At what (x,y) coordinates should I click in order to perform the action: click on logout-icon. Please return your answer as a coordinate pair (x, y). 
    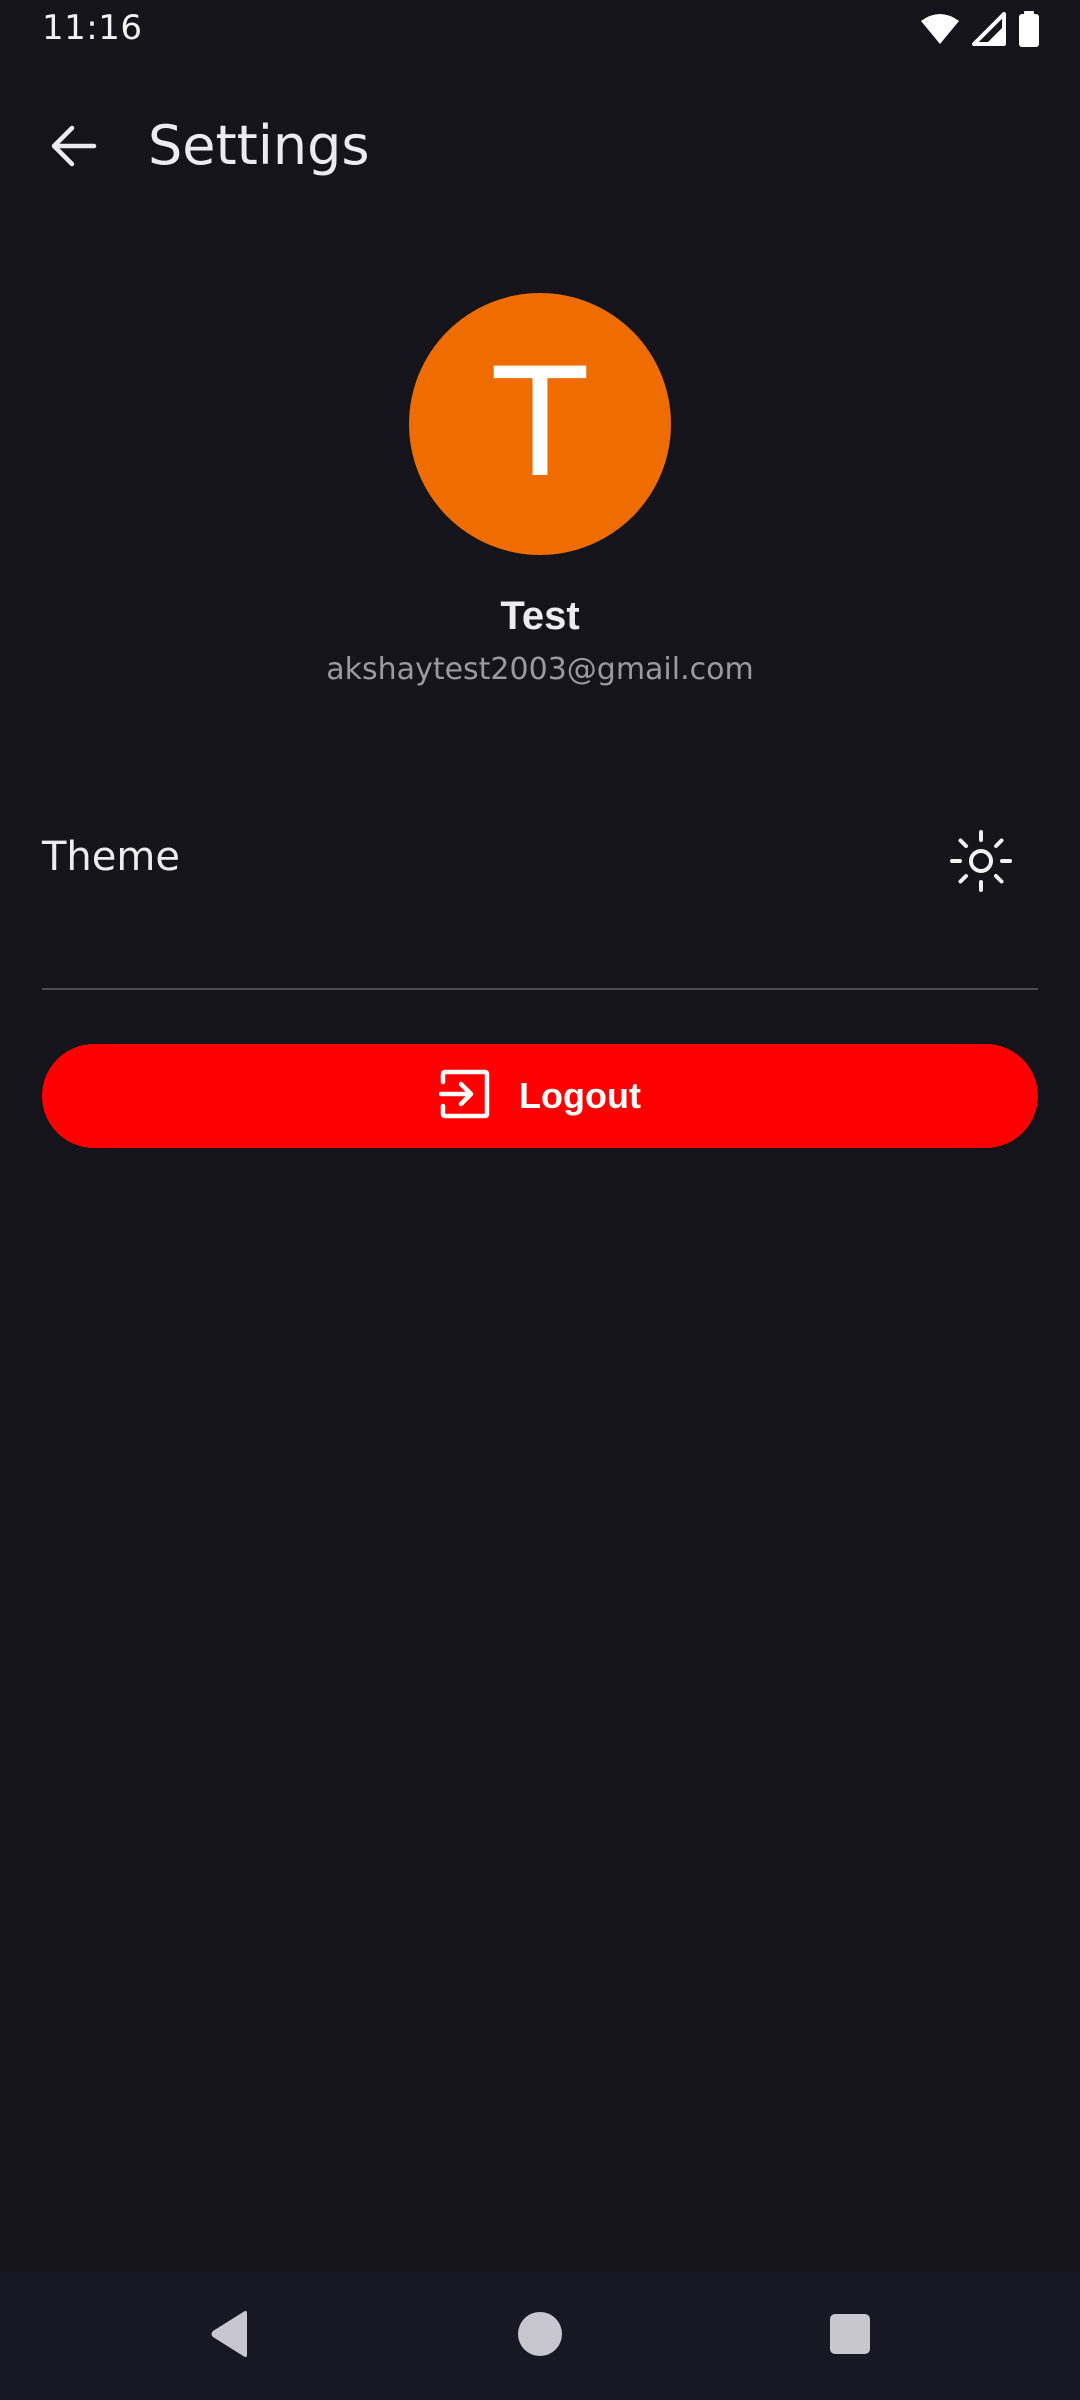
    Looking at the image, I should click on (464, 1096).